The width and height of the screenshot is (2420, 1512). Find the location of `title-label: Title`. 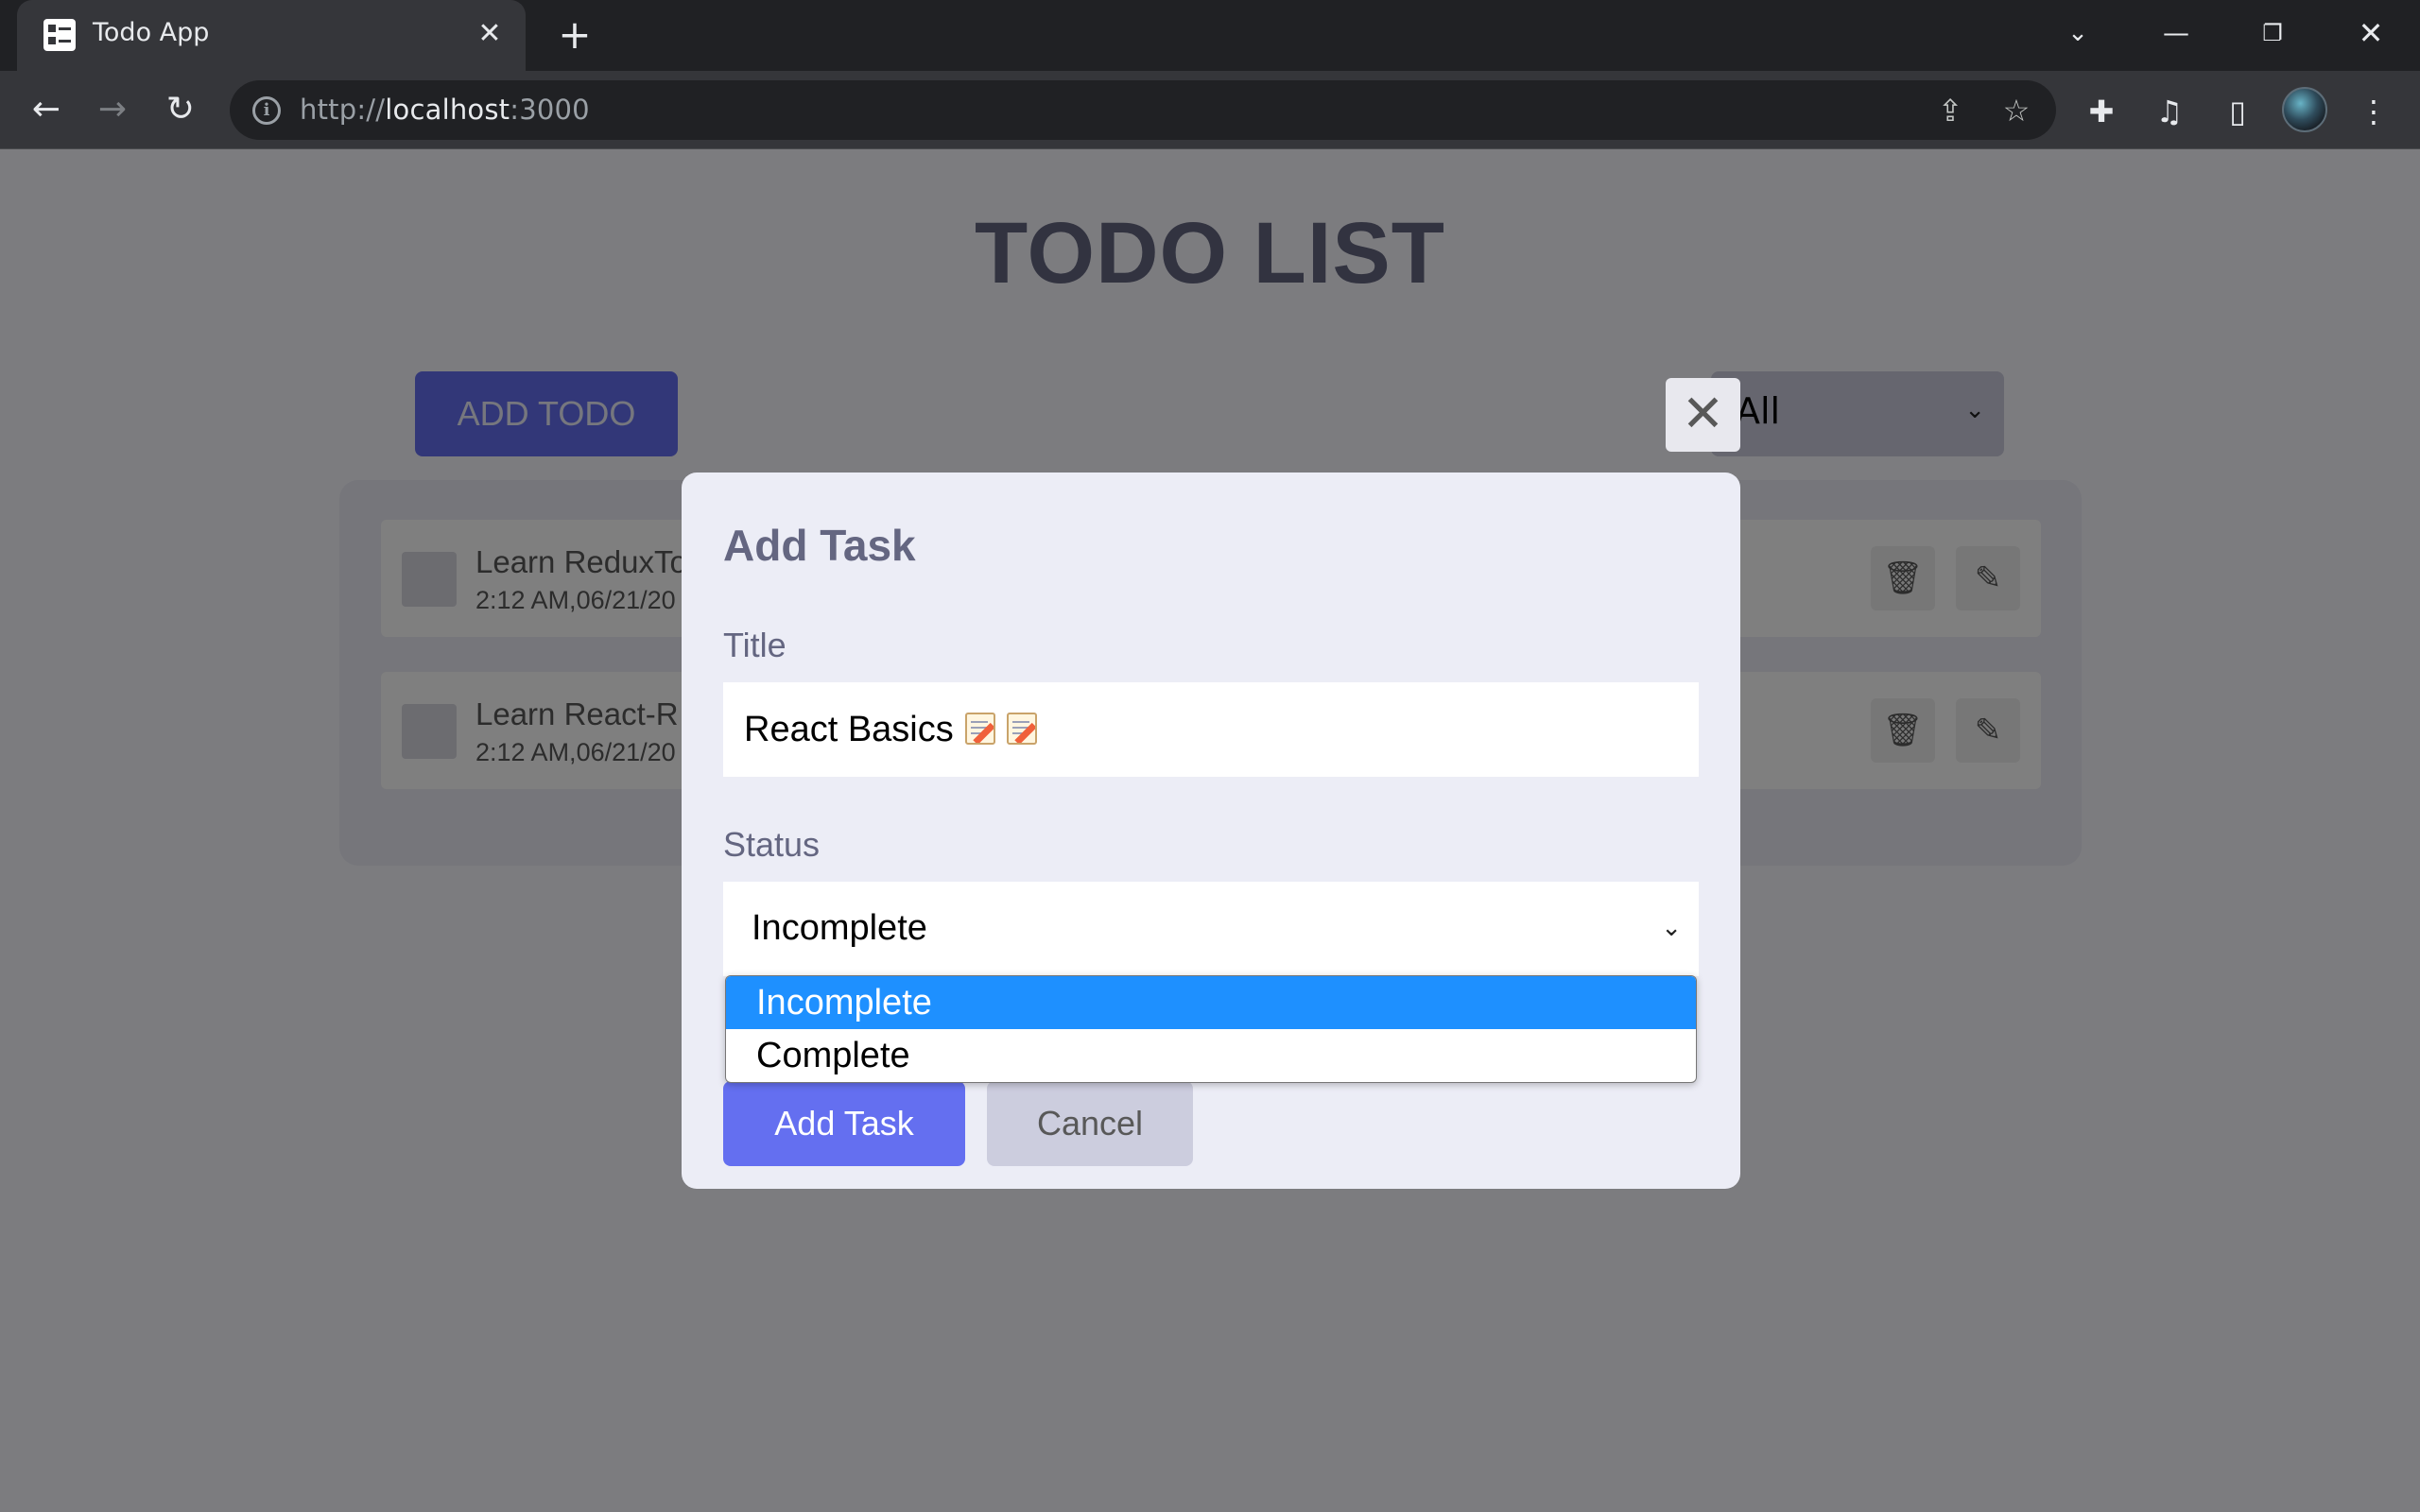

title-label: Title is located at coordinates (754, 645).